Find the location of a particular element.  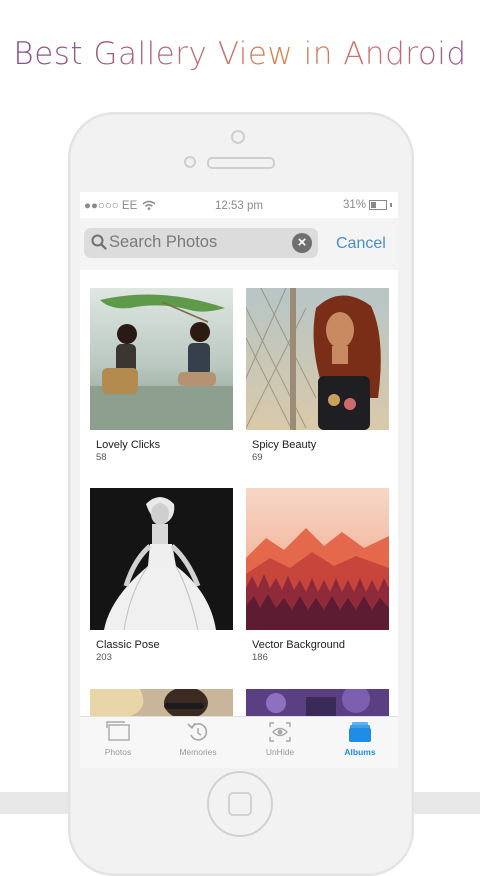

cancel-button: Cancel is located at coordinates (361, 244).